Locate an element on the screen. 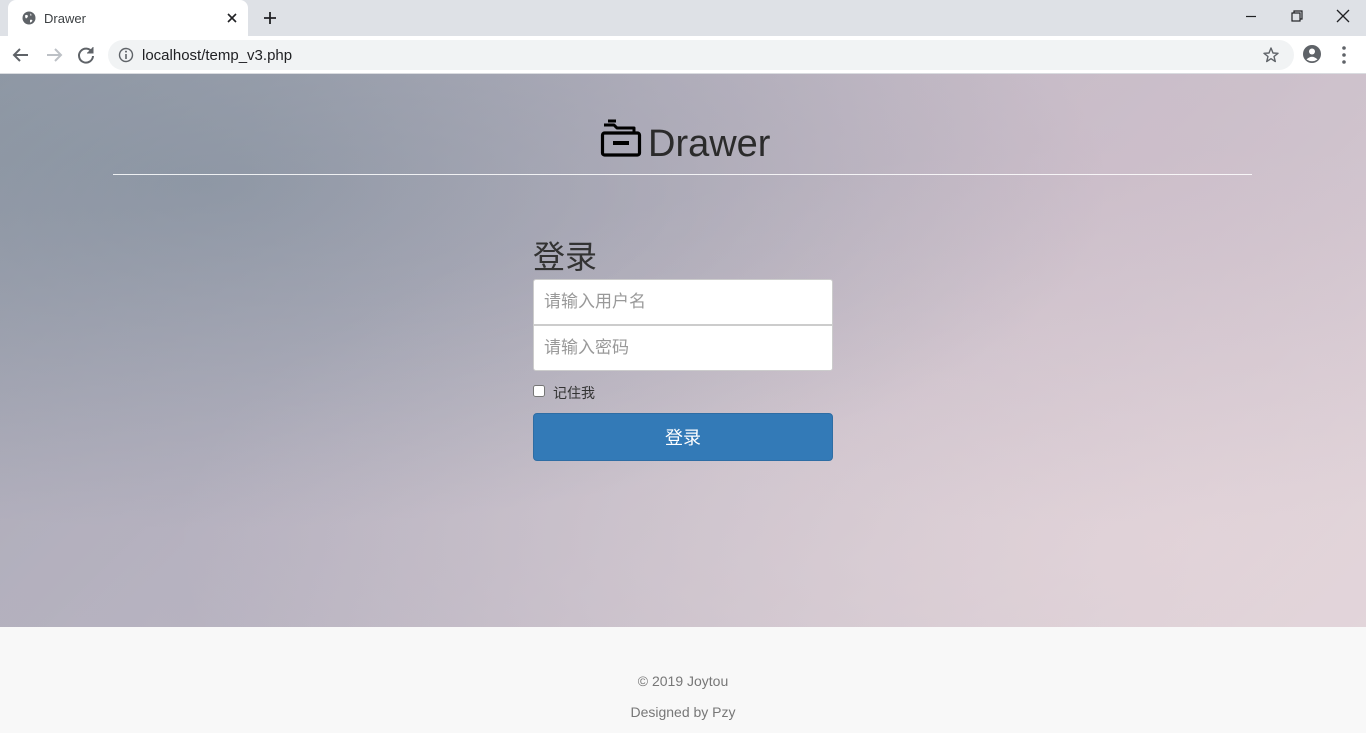 The width and height of the screenshot is (1366, 733). page-footer: © 2019 Joytou Designed by Pzy is located at coordinates (683, 680).